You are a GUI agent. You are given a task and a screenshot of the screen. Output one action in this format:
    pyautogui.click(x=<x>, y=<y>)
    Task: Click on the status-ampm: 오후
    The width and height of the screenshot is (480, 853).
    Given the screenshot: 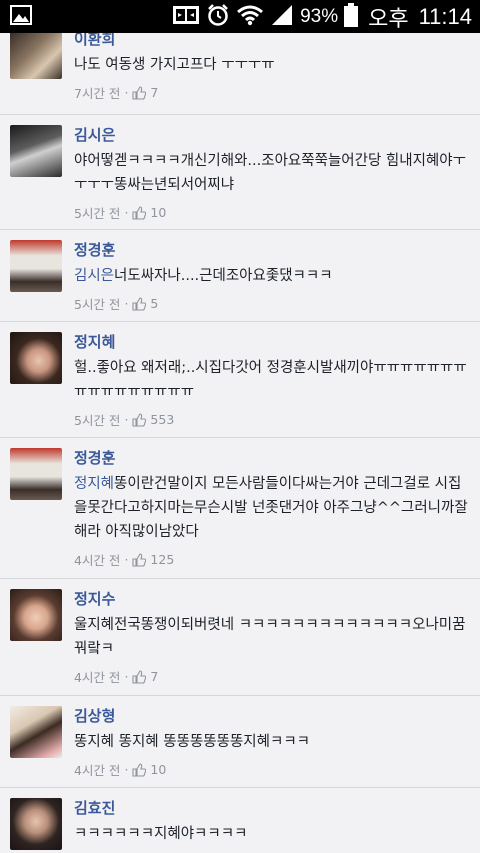 What is the action you would take?
    pyautogui.click(x=388, y=18)
    